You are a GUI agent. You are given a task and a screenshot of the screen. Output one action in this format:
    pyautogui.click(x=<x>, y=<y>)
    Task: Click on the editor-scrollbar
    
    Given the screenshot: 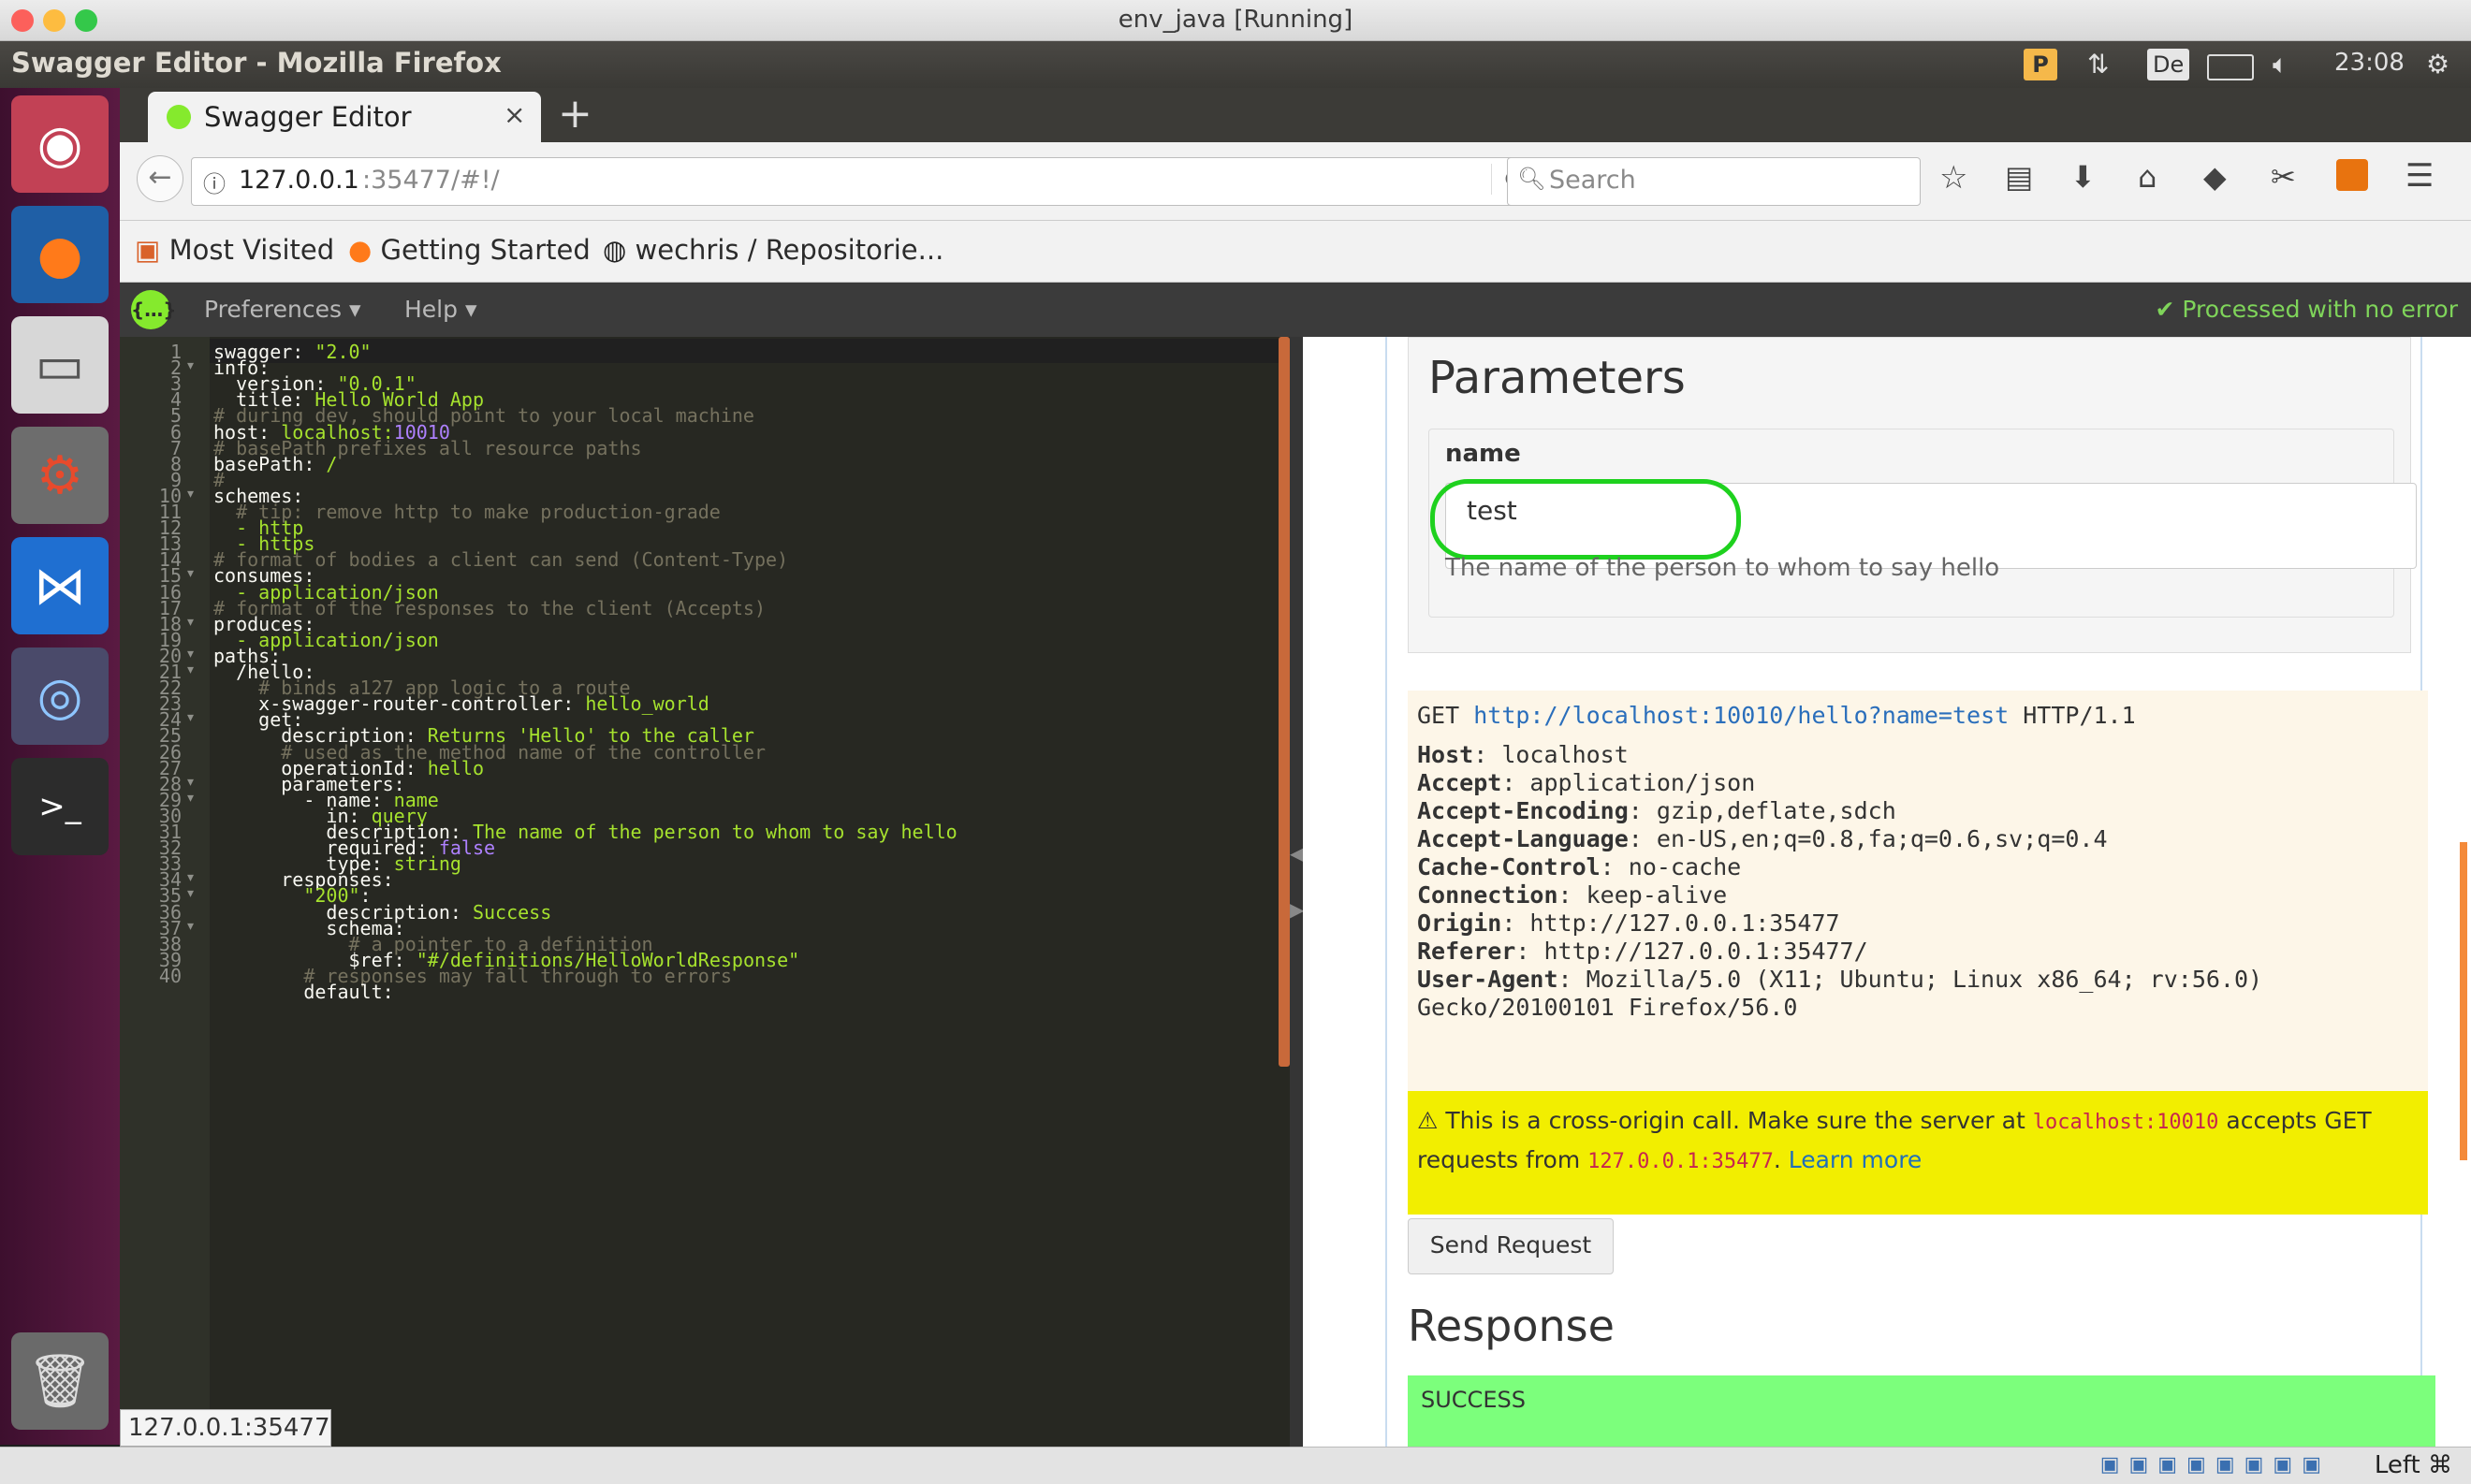 What is the action you would take?
    pyautogui.click(x=1284, y=702)
    